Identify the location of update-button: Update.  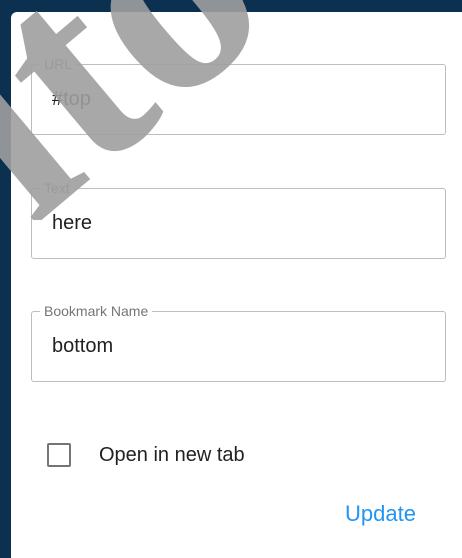
(380, 514).